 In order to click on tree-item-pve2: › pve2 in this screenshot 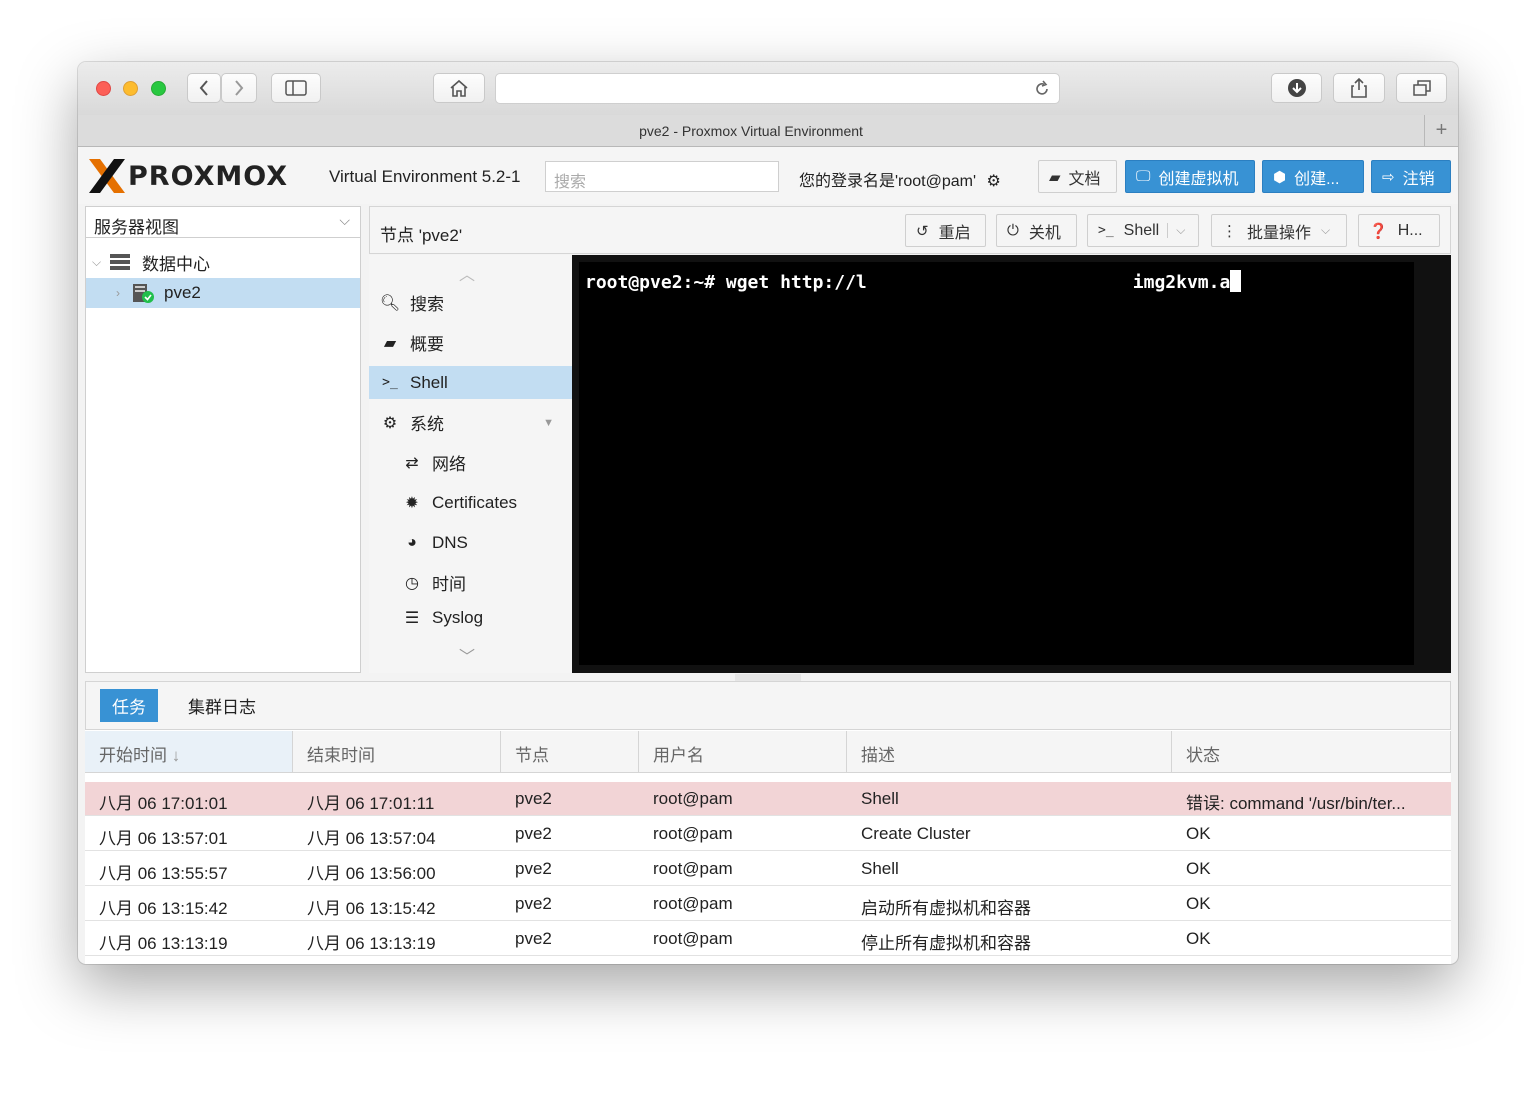, I will do `click(223, 293)`.